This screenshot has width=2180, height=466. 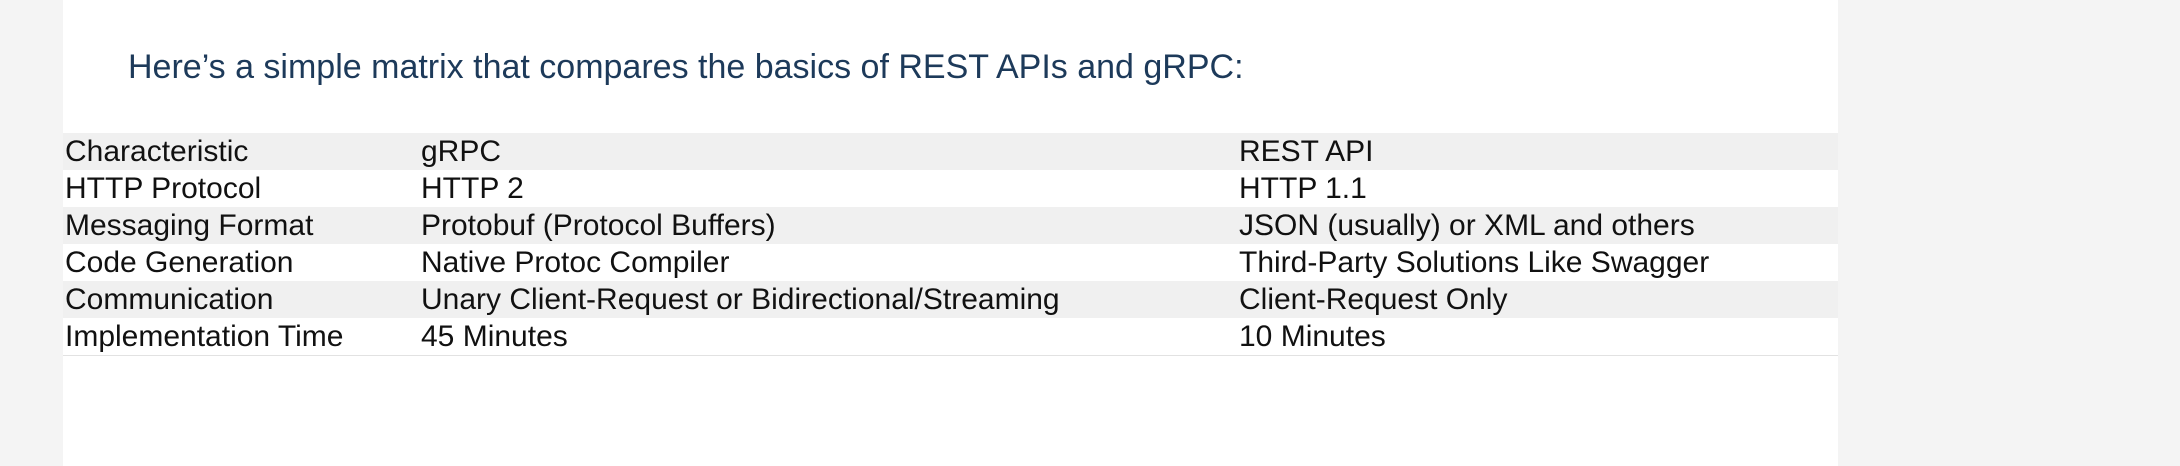 I want to click on table-cell-characteristic: Code Generation, so click(x=179, y=262).